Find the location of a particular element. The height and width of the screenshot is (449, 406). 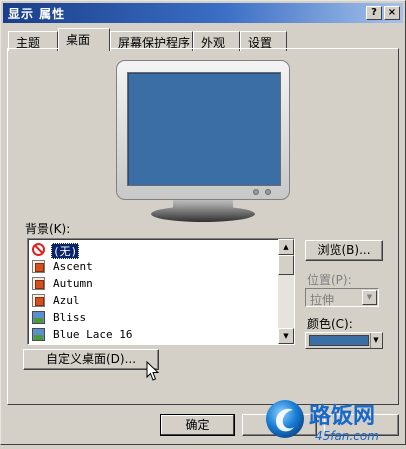

tab-desktop: 桌面 is located at coordinates (84, 39).